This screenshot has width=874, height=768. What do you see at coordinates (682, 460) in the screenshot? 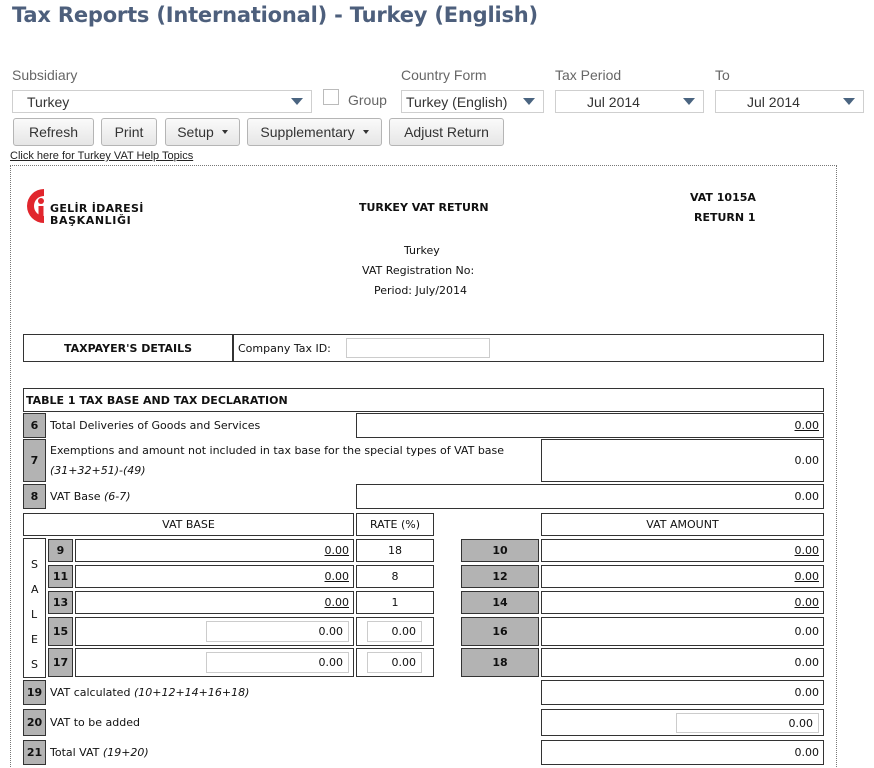
I see `row7-value-box: 0.00` at bounding box center [682, 460].